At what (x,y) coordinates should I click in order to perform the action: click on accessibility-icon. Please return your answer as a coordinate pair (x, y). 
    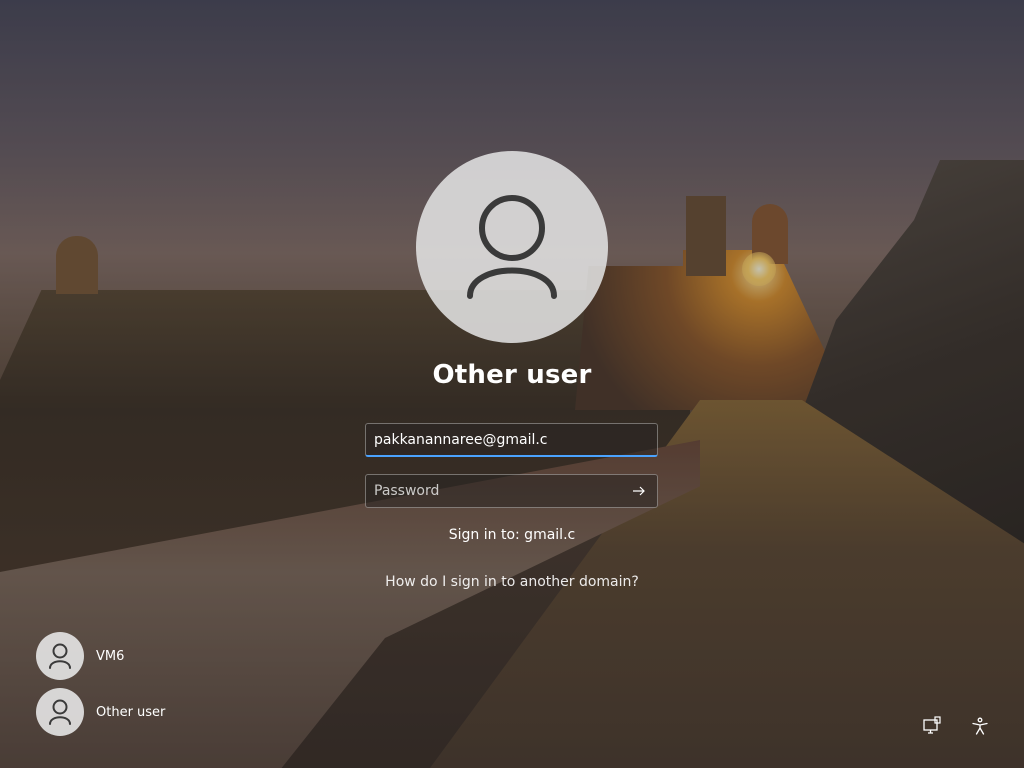
    Looking at the image, I should click on (980, 726).